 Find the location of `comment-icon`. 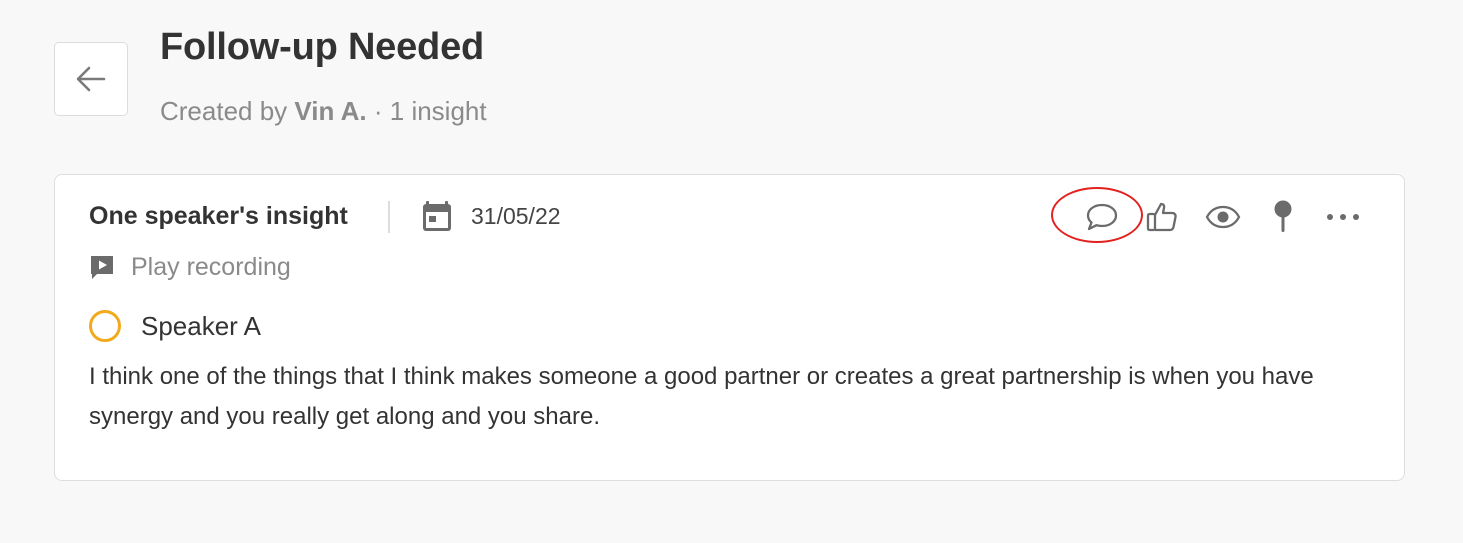

comment-icon is located at coordinates (1102, 217).